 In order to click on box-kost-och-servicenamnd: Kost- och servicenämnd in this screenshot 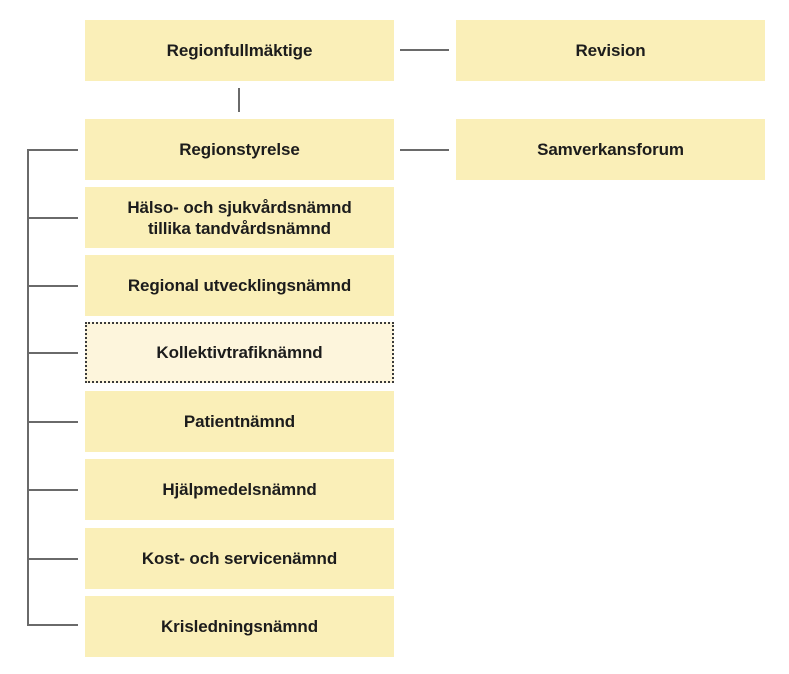, I will do `click(239, 558)`.